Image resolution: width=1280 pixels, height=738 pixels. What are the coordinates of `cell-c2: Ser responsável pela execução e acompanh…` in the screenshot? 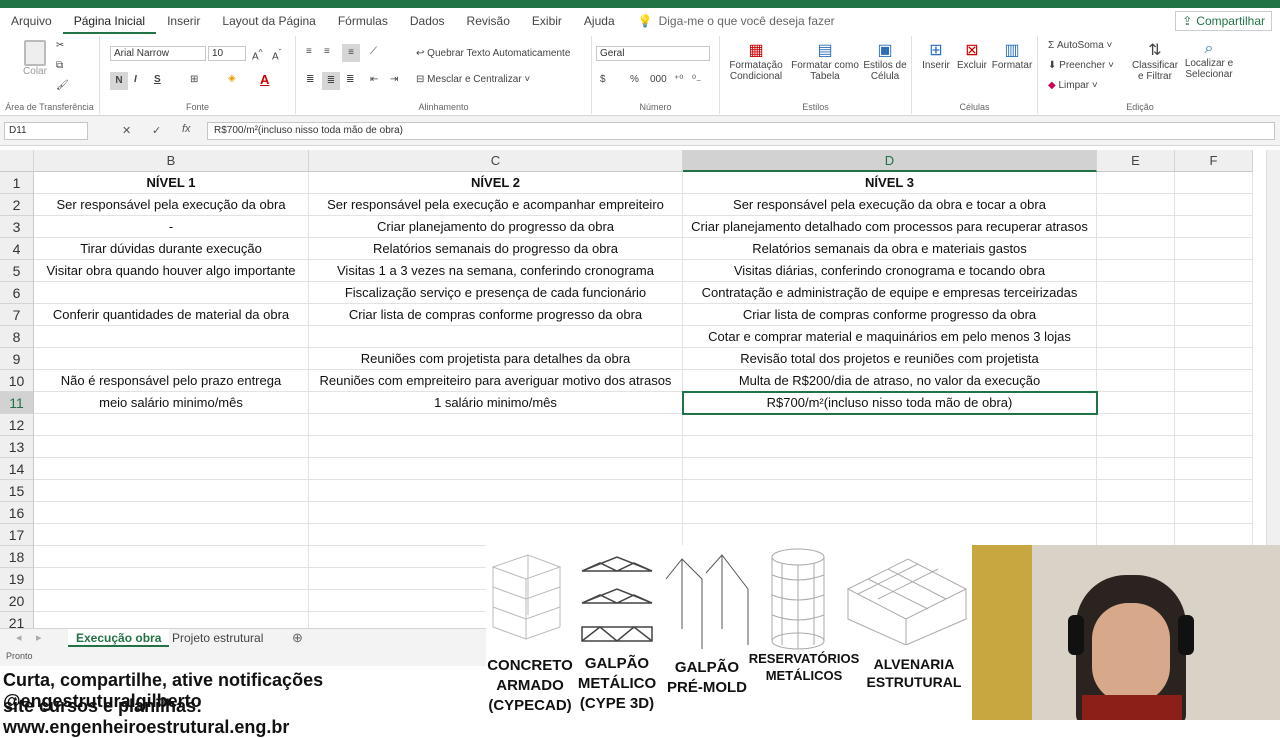 It's located at (496, 205).